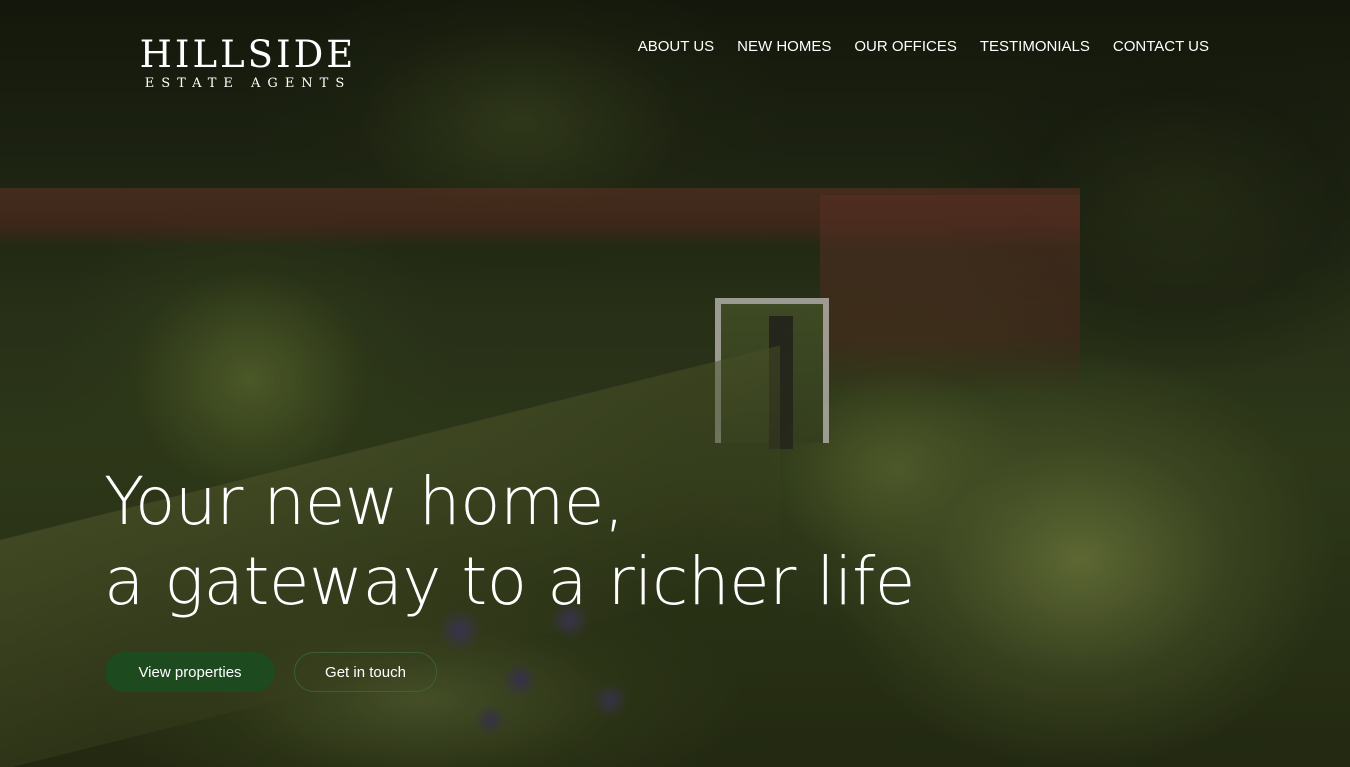 The image size is (1350, 767). Describe the element at coordinates (509, 581) in the screenshot. I see `headline-line-2: a gateway to a richer life` at that location.